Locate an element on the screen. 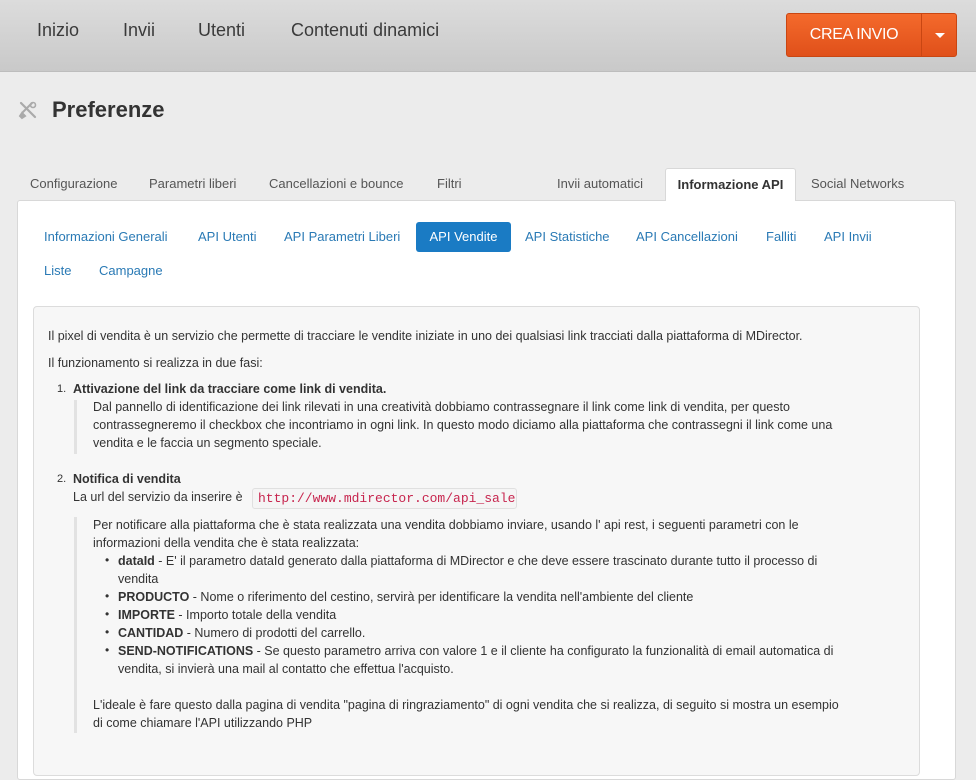  step-2-title: Notifica di vendita is located at coordinates (127, 479).